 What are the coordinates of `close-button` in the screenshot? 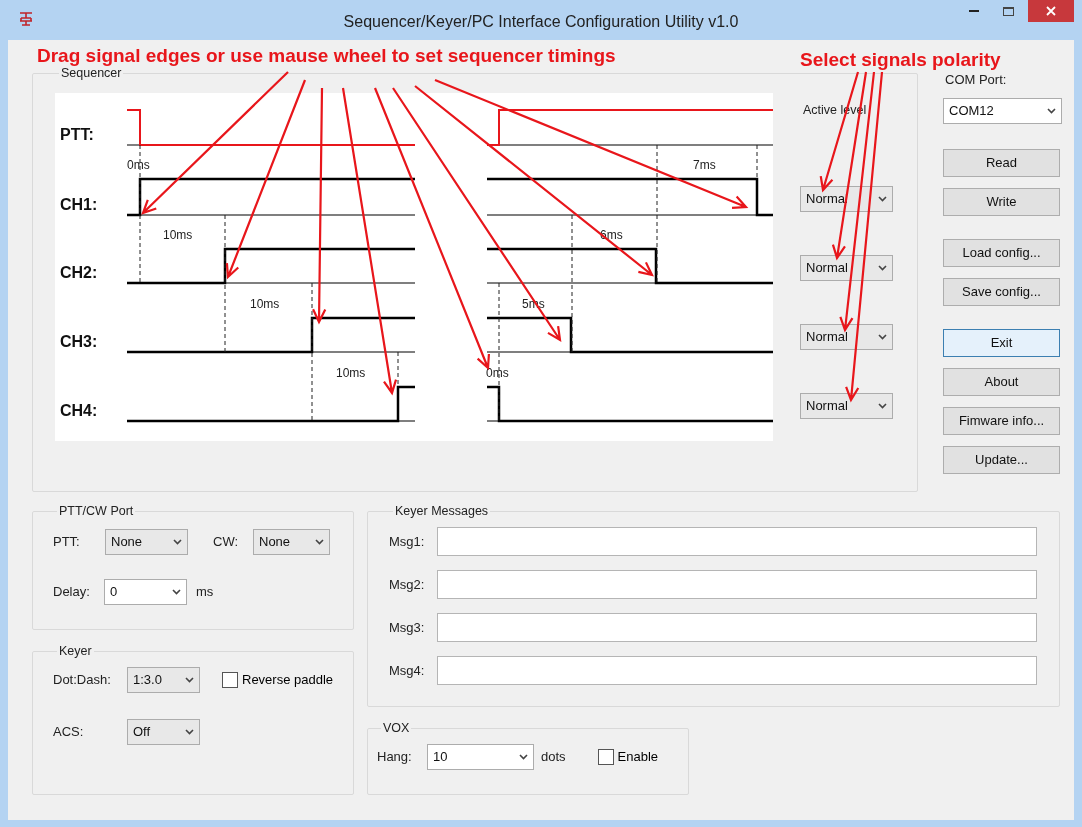 It's located at (1051, 11).